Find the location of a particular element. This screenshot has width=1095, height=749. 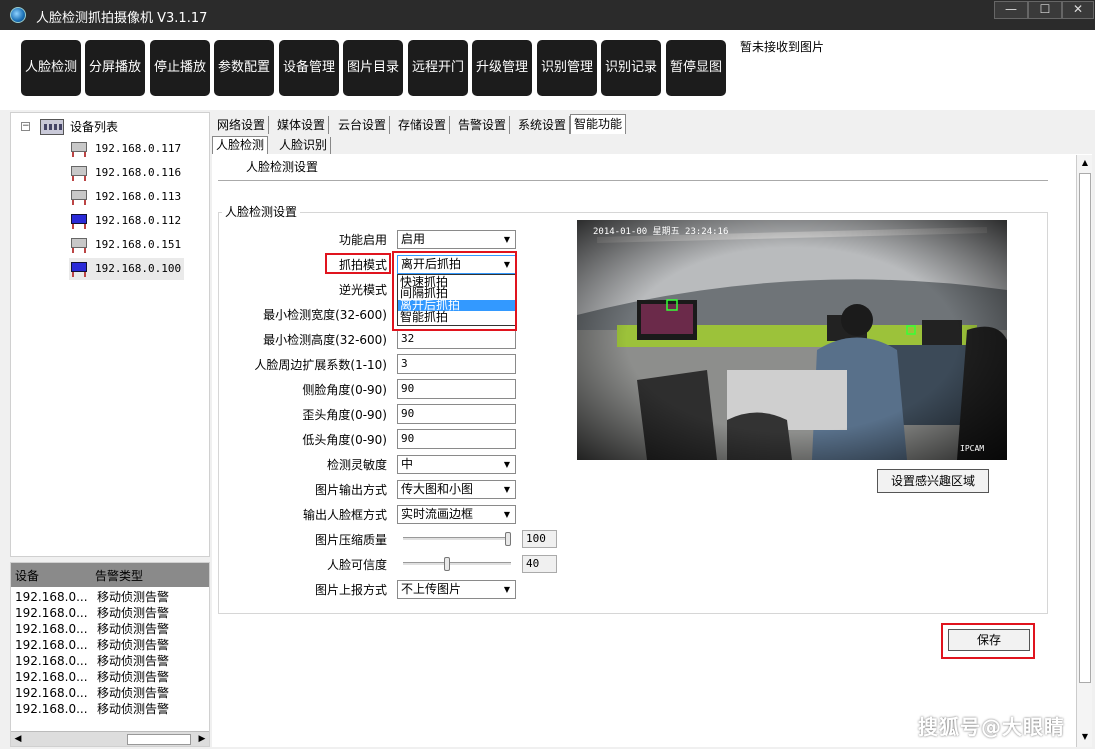

highlight-save-button is located at coordinates (988, 641).